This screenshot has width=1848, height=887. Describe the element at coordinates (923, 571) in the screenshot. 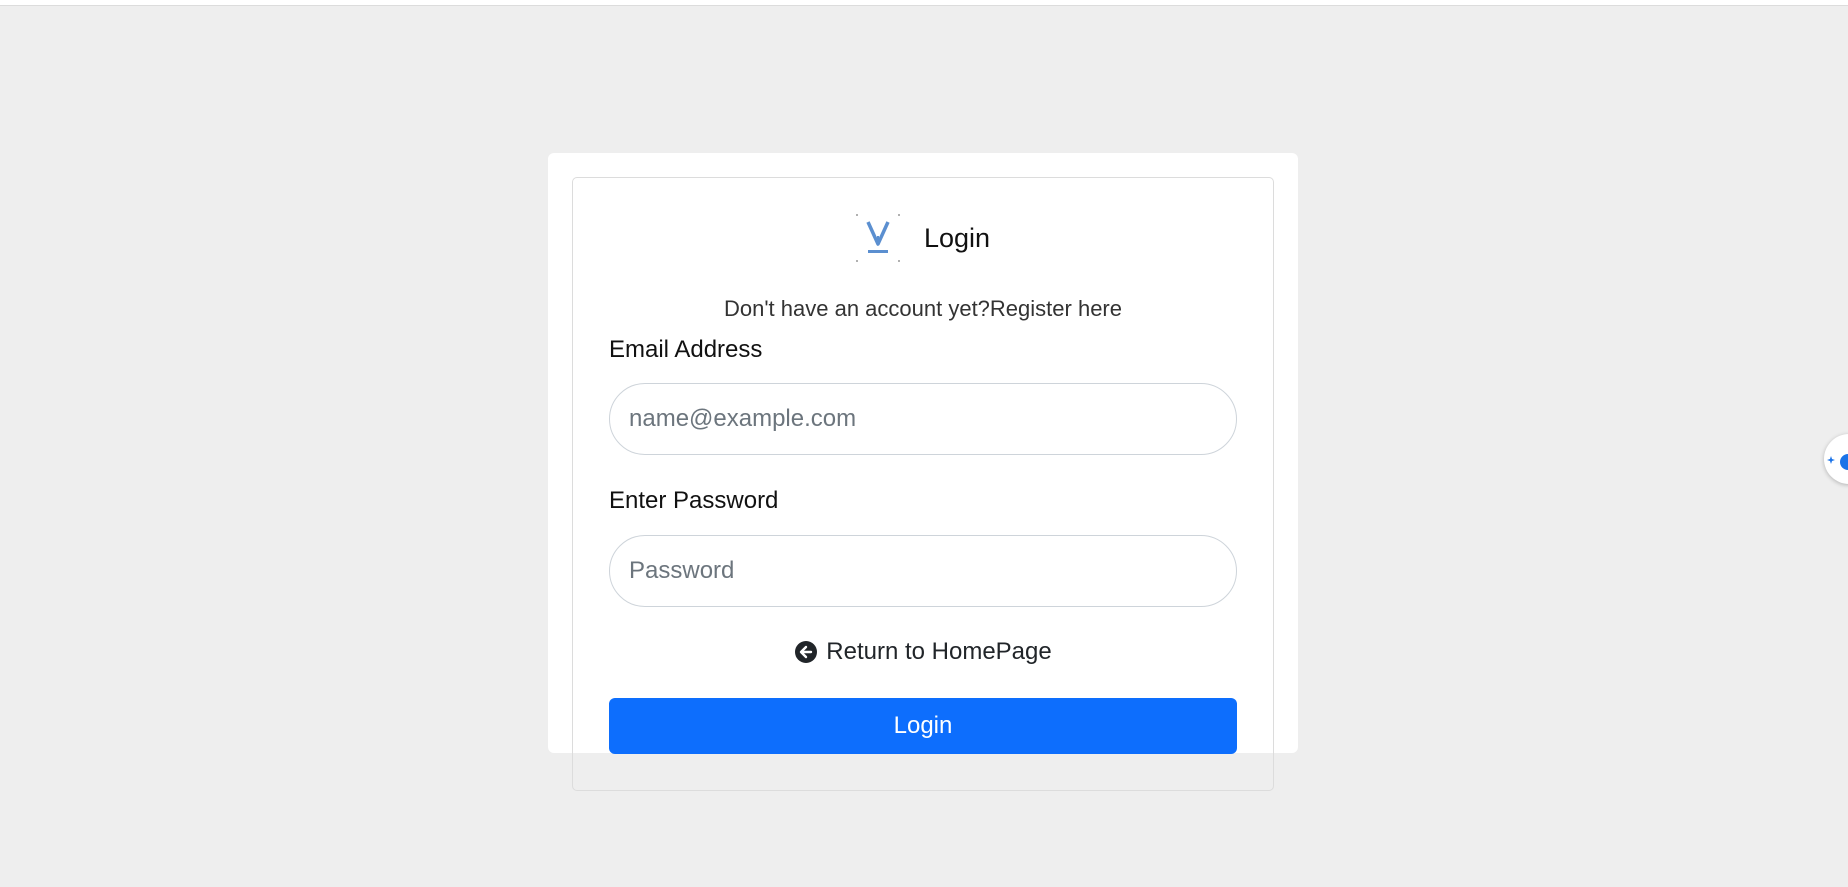

I see `password-input` at that location.